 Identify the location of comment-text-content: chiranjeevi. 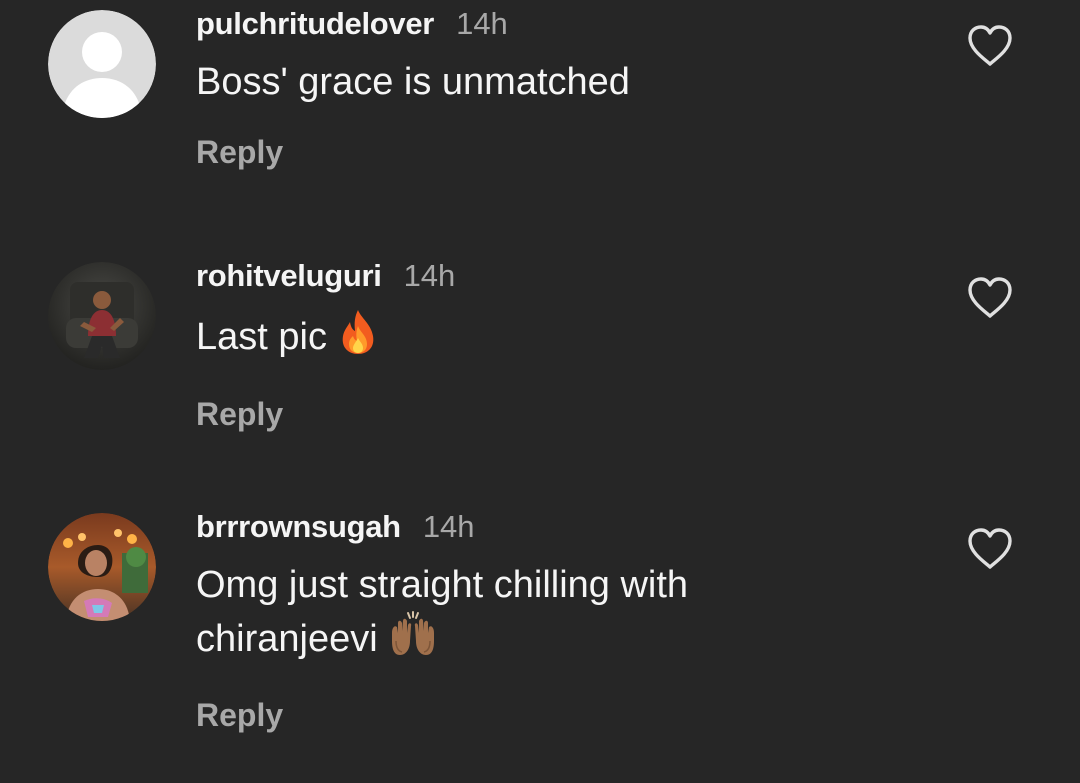
(287, 639).